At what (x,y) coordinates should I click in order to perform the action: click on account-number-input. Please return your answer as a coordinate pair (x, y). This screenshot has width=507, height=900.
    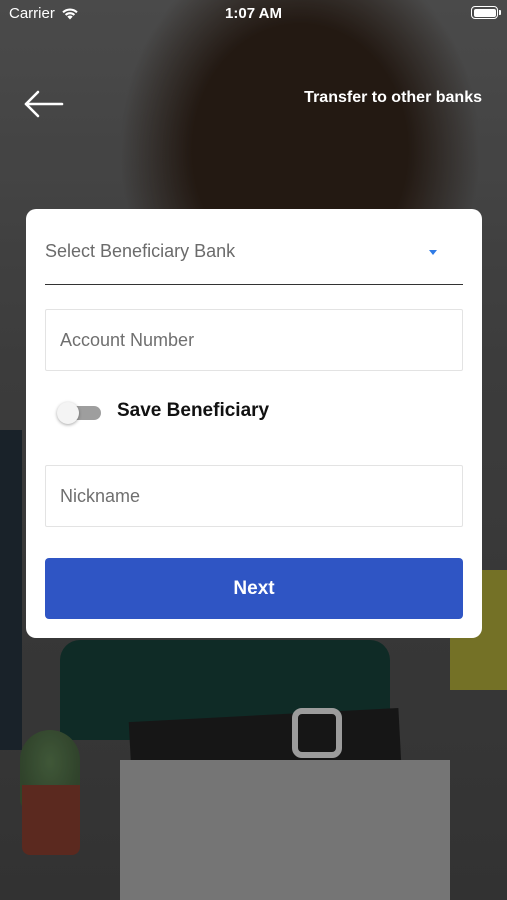
    Looking at the image, I should click on (254, 340).